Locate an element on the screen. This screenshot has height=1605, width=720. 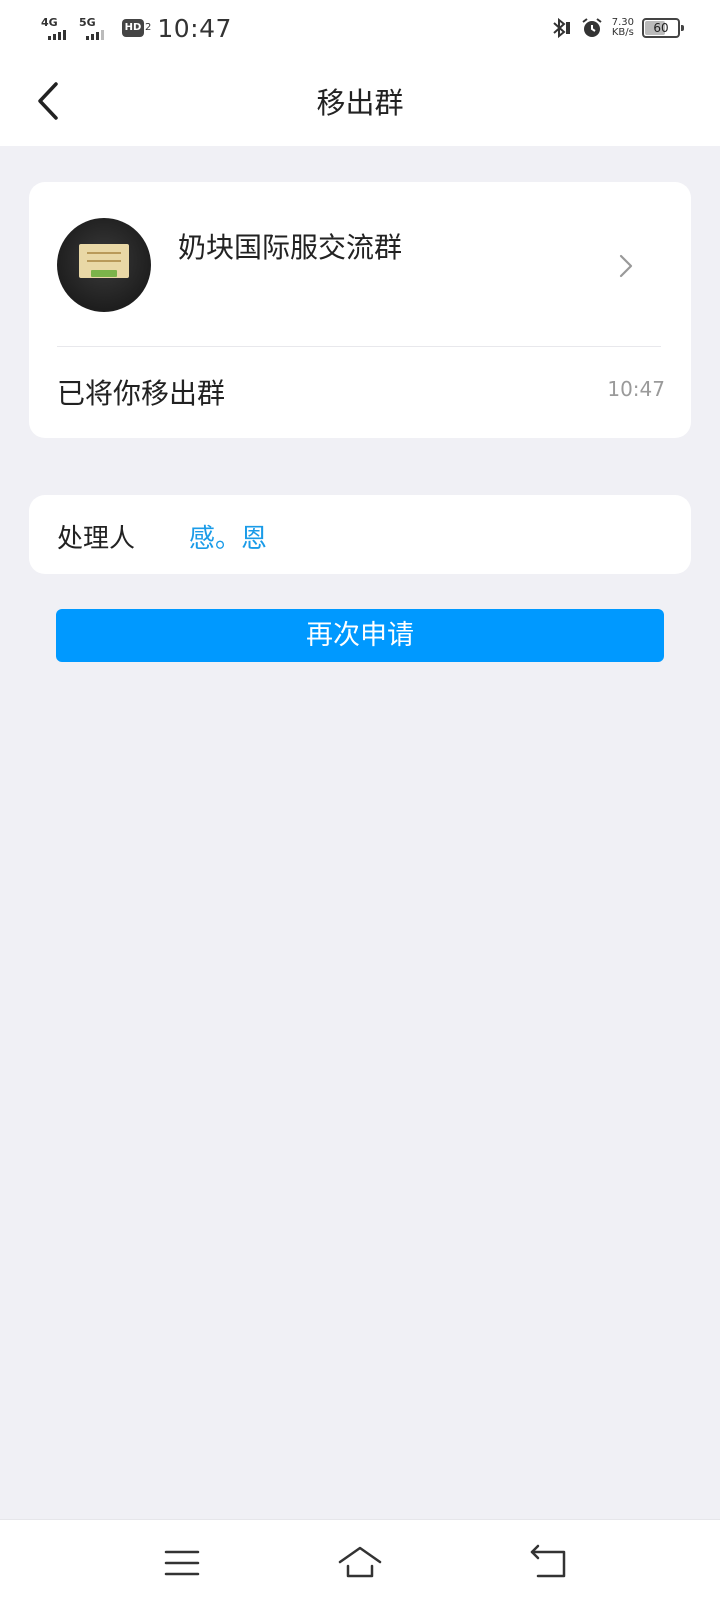
battery-icon: 60 is located at coordinates (663, 28).